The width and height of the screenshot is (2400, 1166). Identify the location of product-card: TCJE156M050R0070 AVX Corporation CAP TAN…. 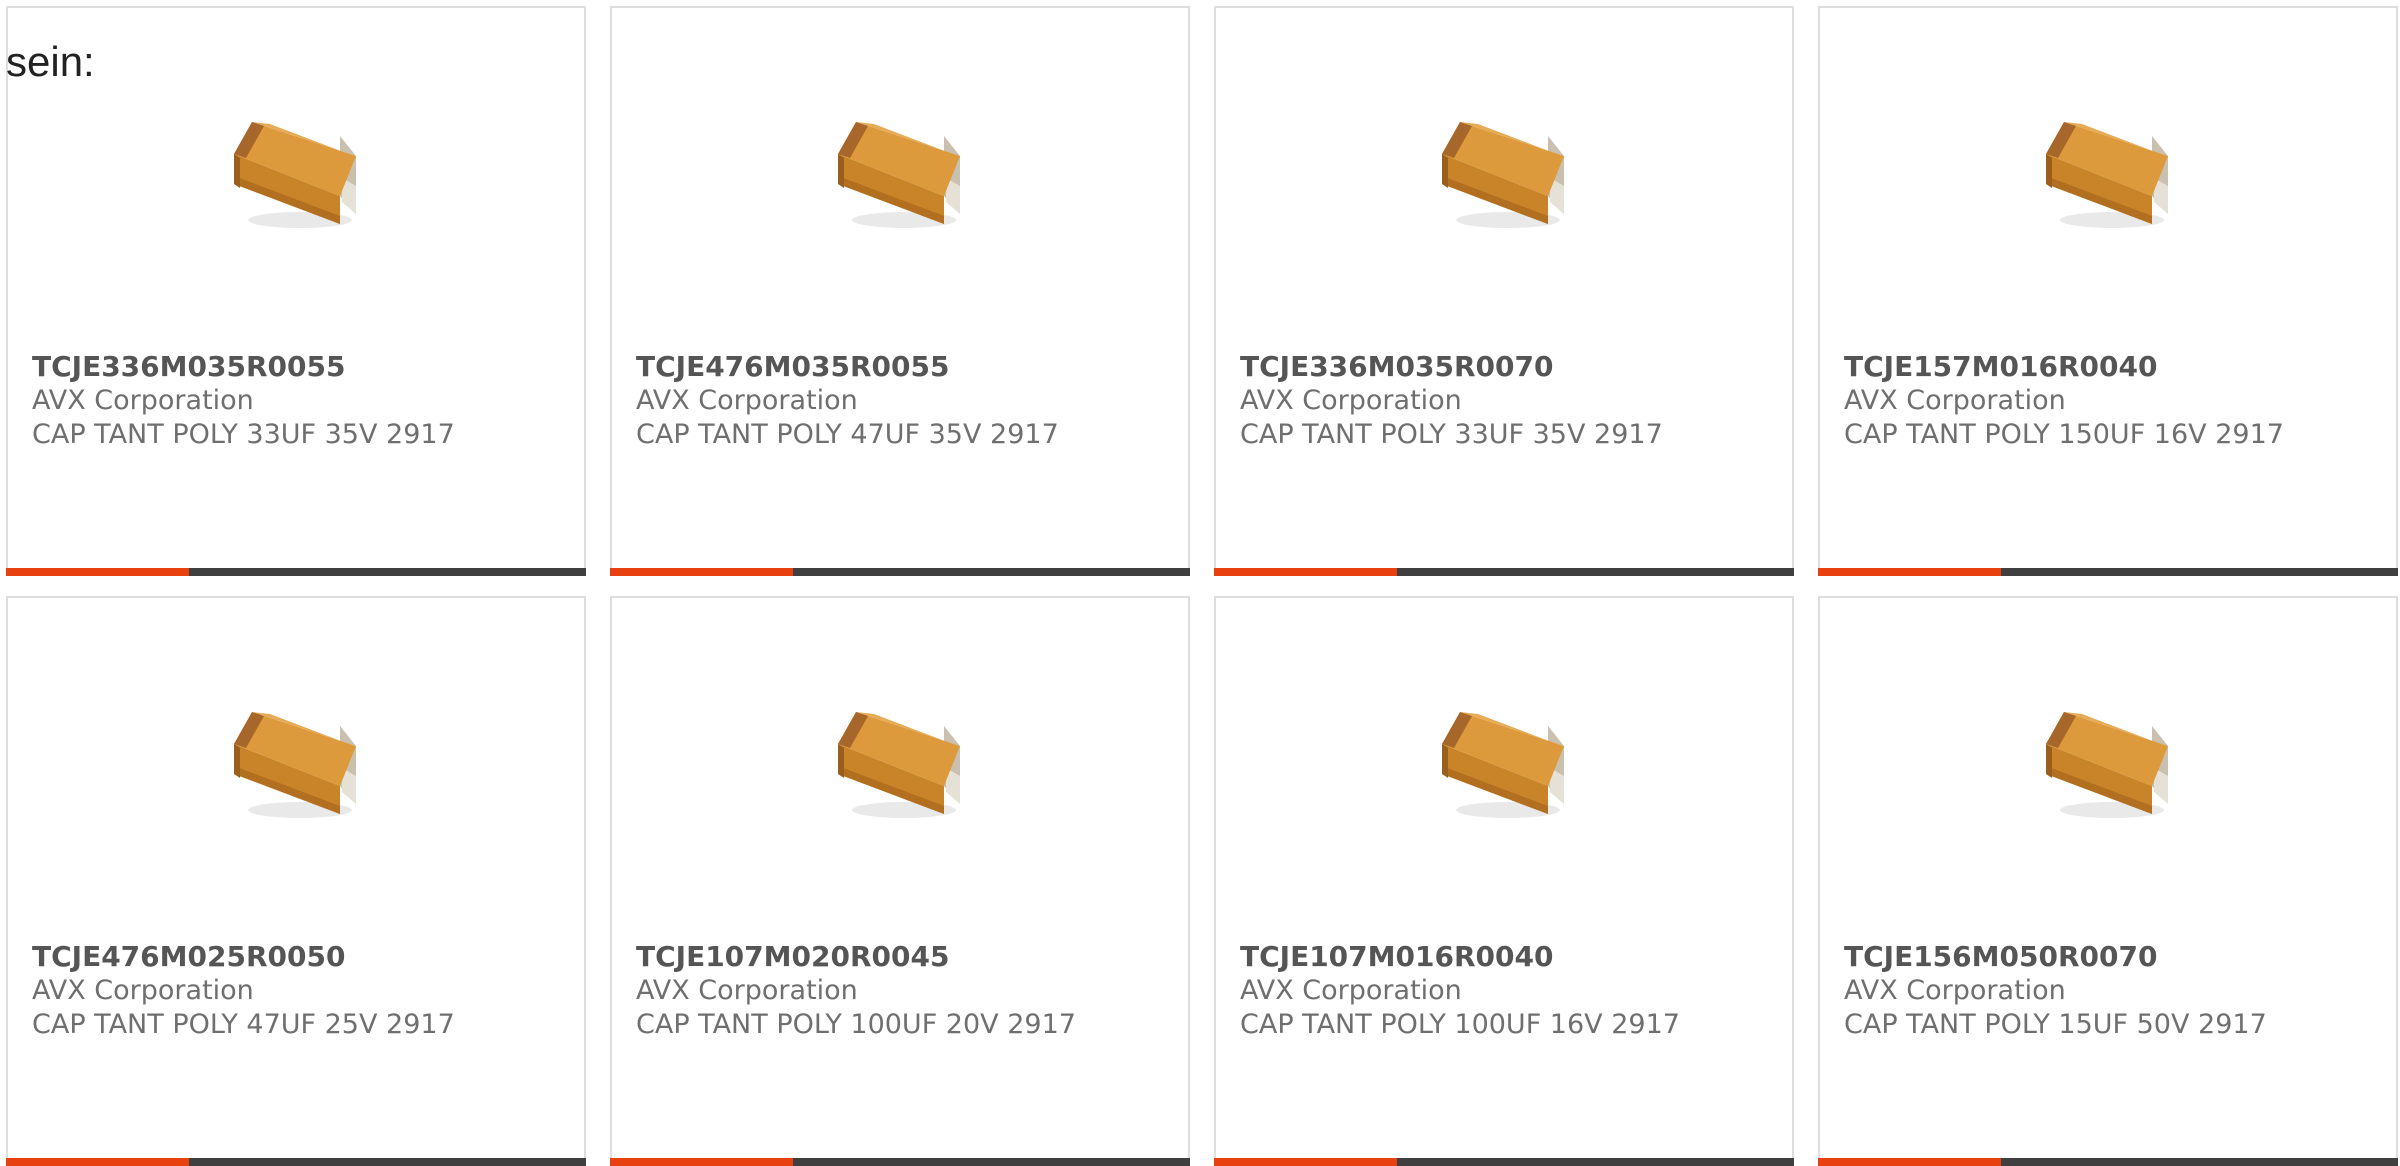
(2108, 881).